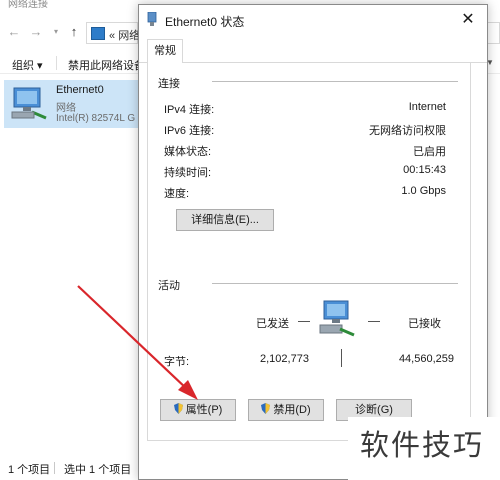 This screenshot has height=480, width=500. I want to click on ipv4-row: IPv4 连接: Internet, so click(305, 108).